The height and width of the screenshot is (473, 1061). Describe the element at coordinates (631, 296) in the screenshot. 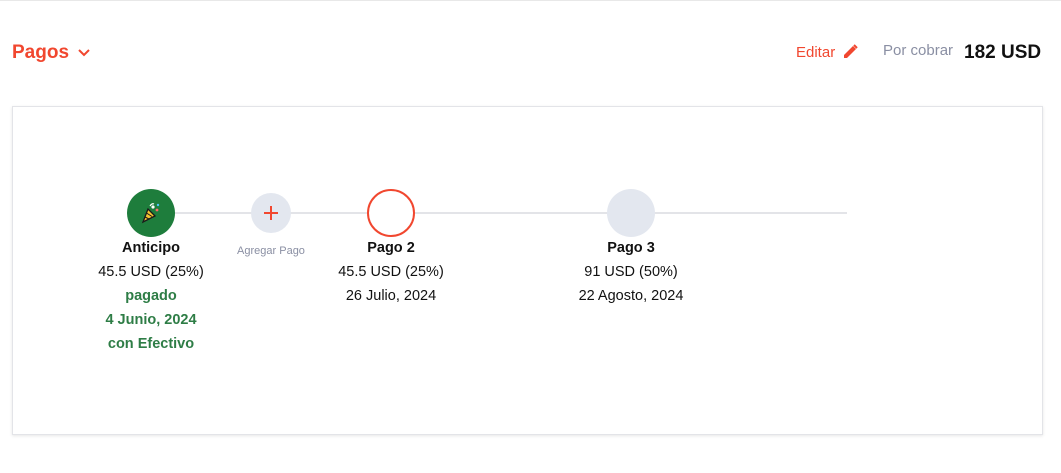

I see `payment-date: 22 Agosto, 2024` at that location.